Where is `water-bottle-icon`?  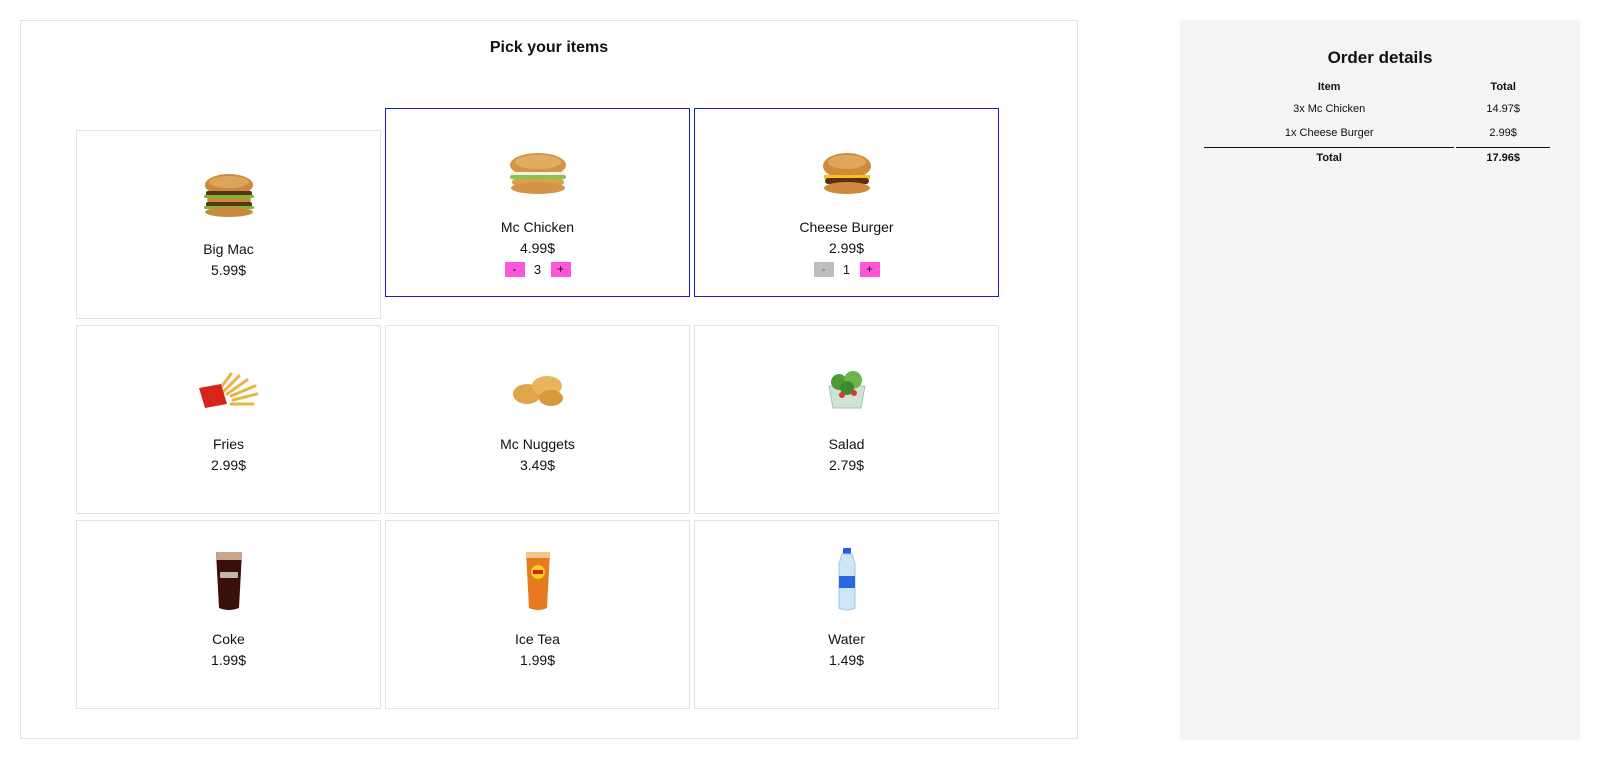
water-bottle-icon is located at coordinates (846, 580).